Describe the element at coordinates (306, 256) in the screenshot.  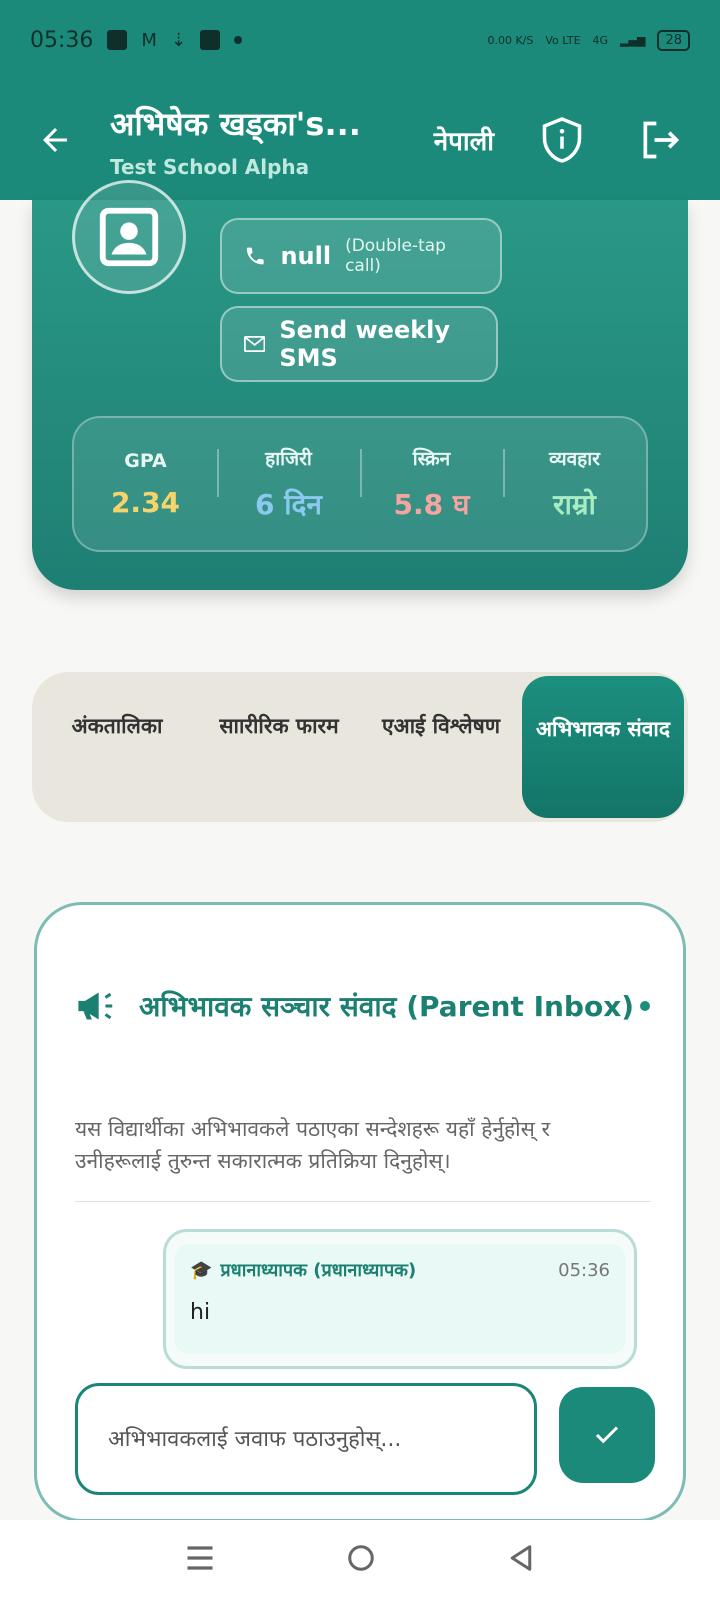
I see `phone-number: null` at that location.